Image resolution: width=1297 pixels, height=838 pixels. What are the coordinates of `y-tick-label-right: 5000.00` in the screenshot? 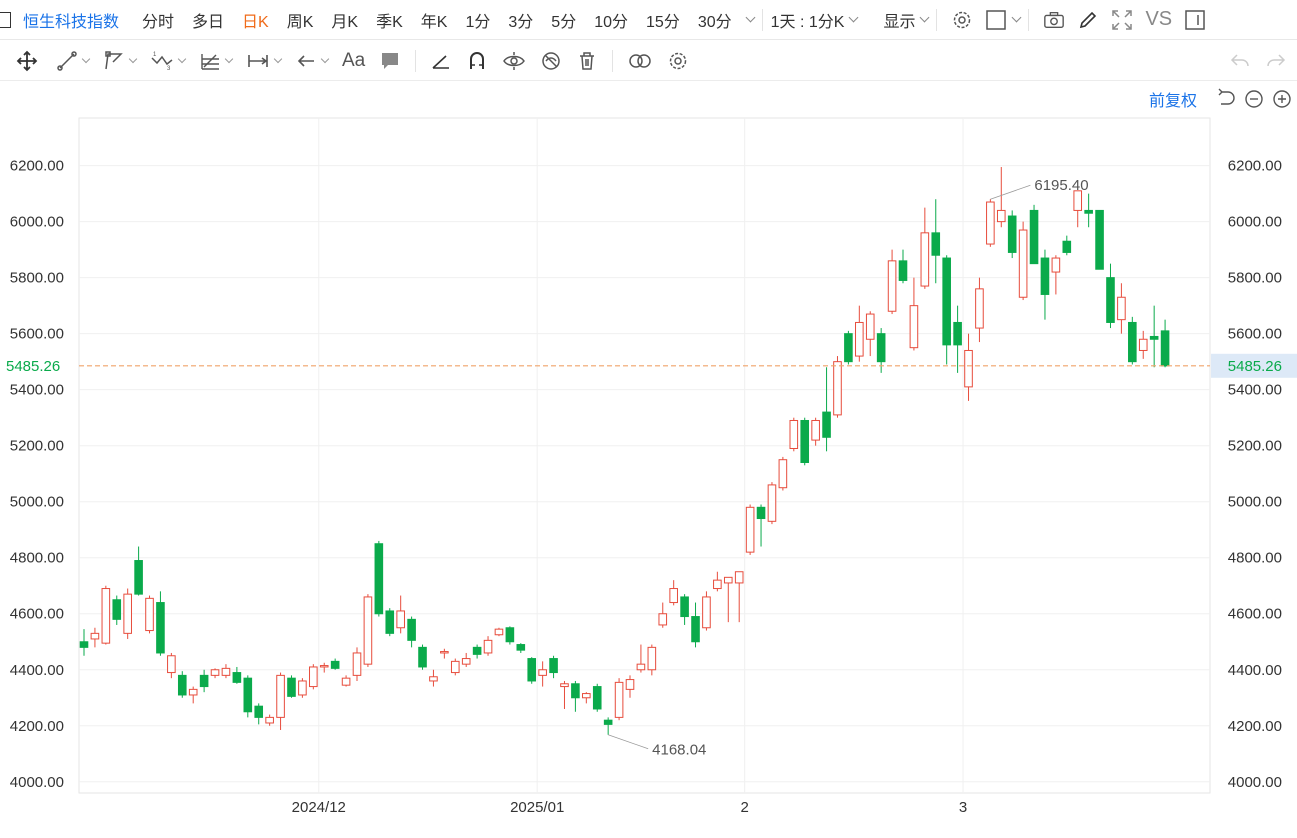 It's located at (1255, 502).